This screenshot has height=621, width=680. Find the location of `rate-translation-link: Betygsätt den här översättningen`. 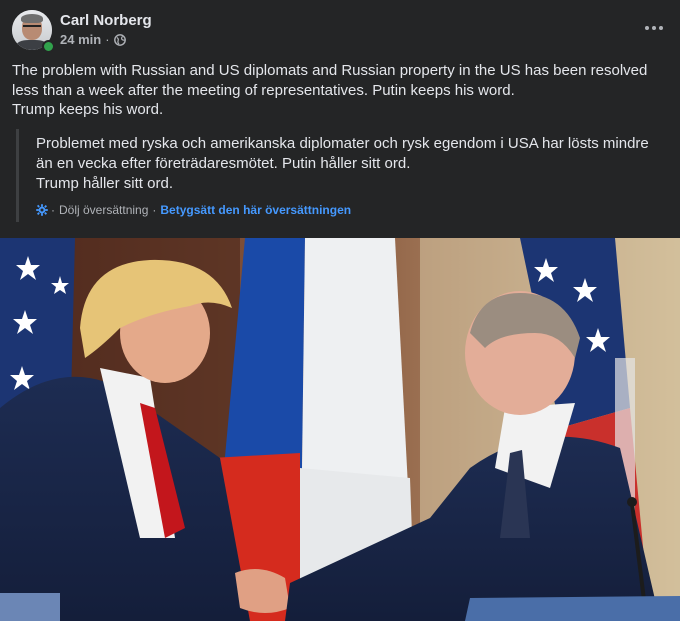

rate-translation-link: Betygsätt den här översättningen is located at coordinates (255, 210).